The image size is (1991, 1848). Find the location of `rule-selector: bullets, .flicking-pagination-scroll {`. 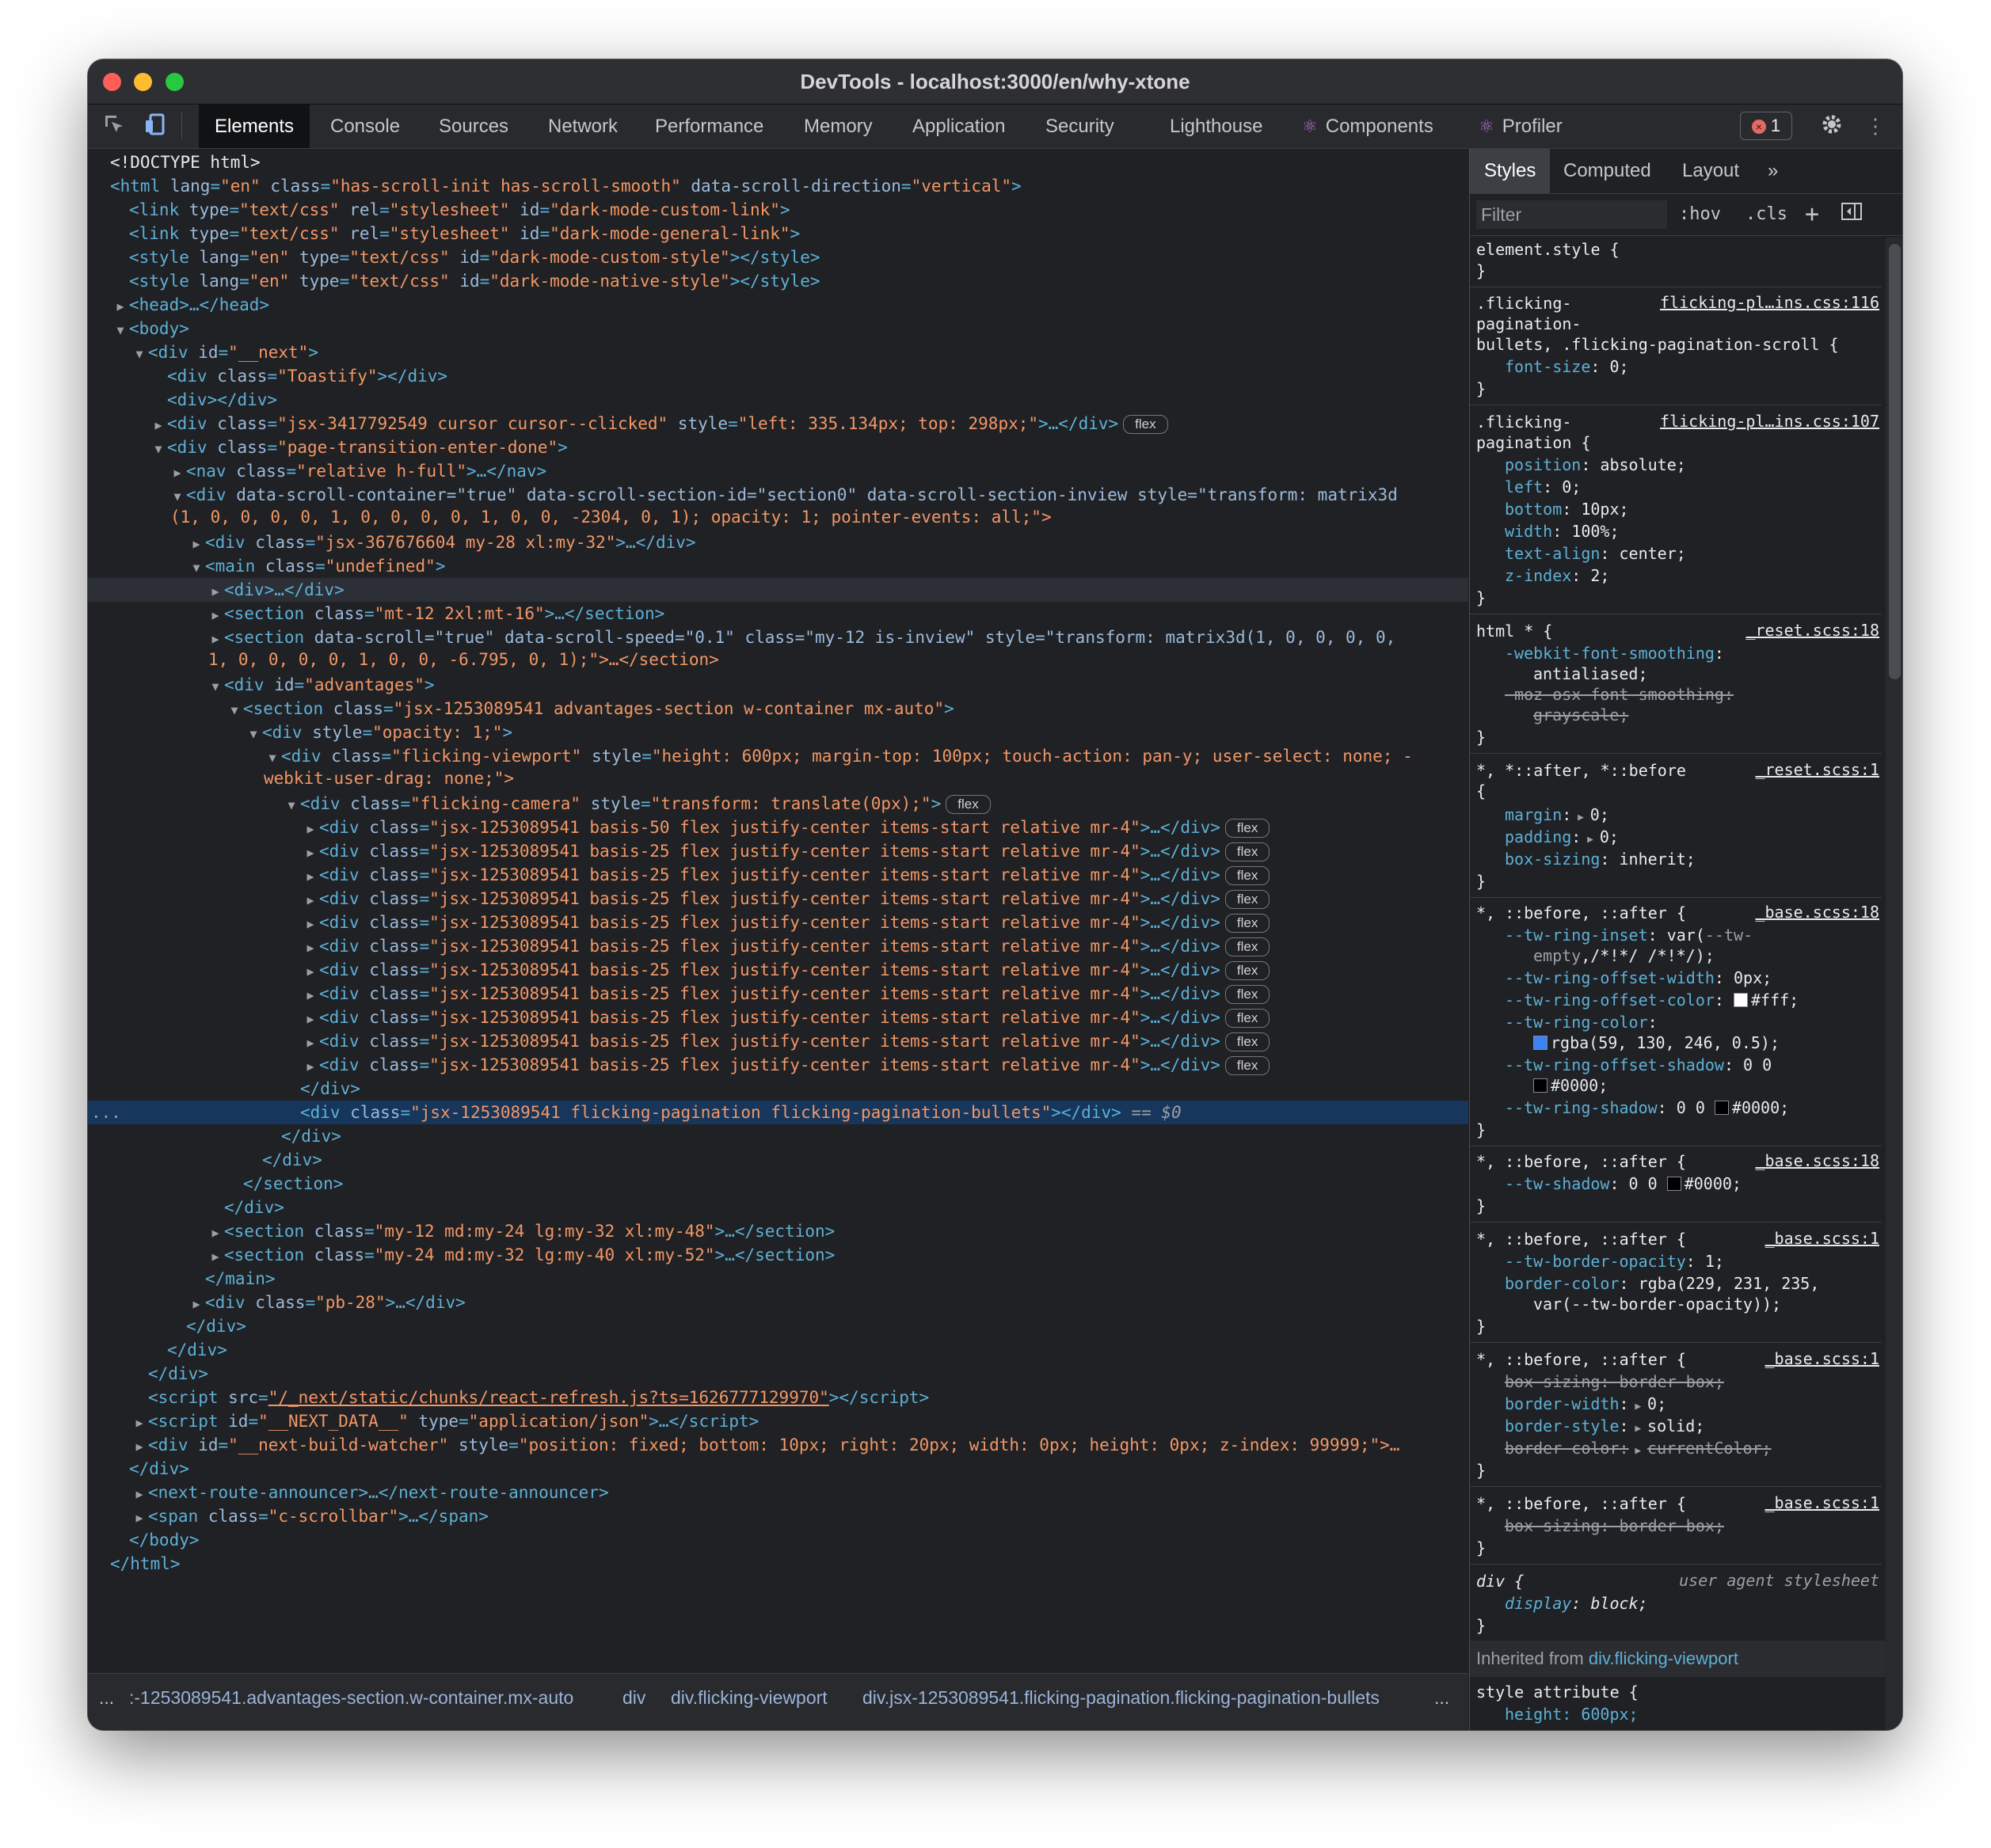

rule-selector: bullets, .flicking-pagination-scroll { is located at coordinates (1682, 345).